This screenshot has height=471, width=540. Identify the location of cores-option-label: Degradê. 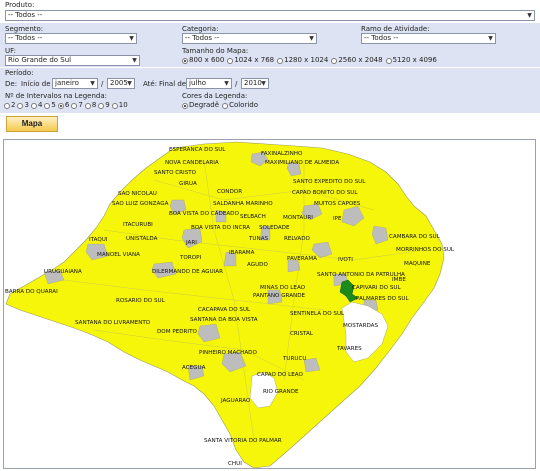
(204, 105).